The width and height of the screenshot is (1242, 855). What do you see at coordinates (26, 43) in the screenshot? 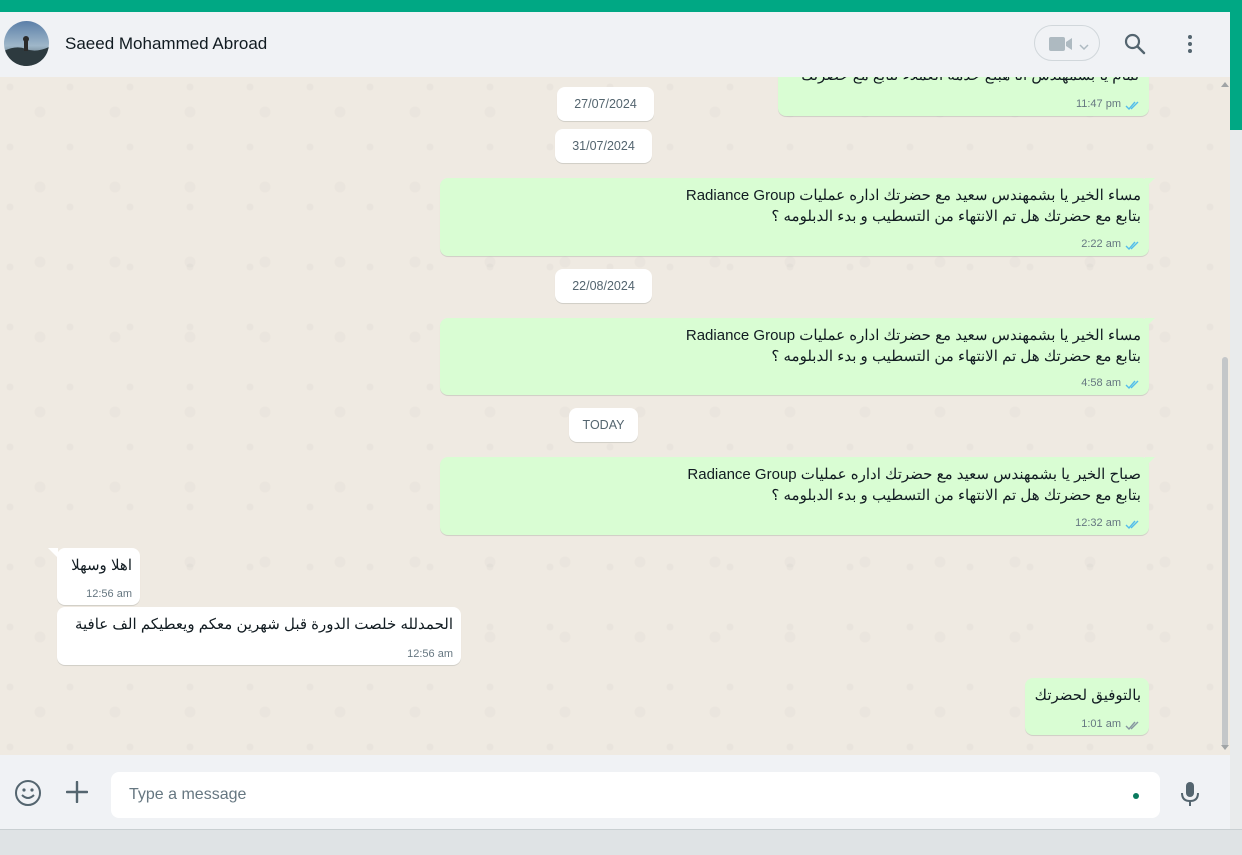
I see `contact-avatar` at bounding box center [26, 43].